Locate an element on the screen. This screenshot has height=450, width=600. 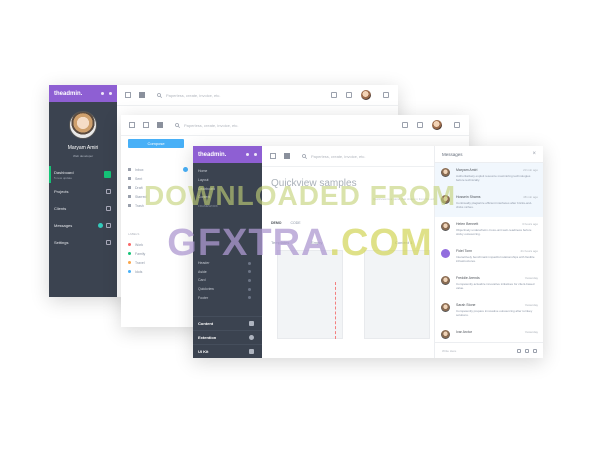
brand-bar: theadmin. is located at coordinates (83, 93).